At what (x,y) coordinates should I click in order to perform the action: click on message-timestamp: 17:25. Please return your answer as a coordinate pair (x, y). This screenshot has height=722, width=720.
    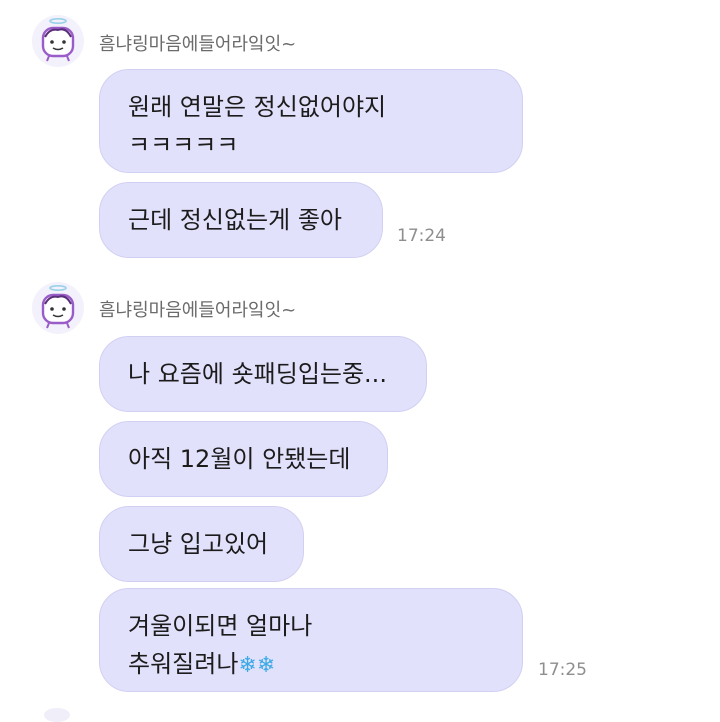
    Looking at the image, I should click on (562, 670).